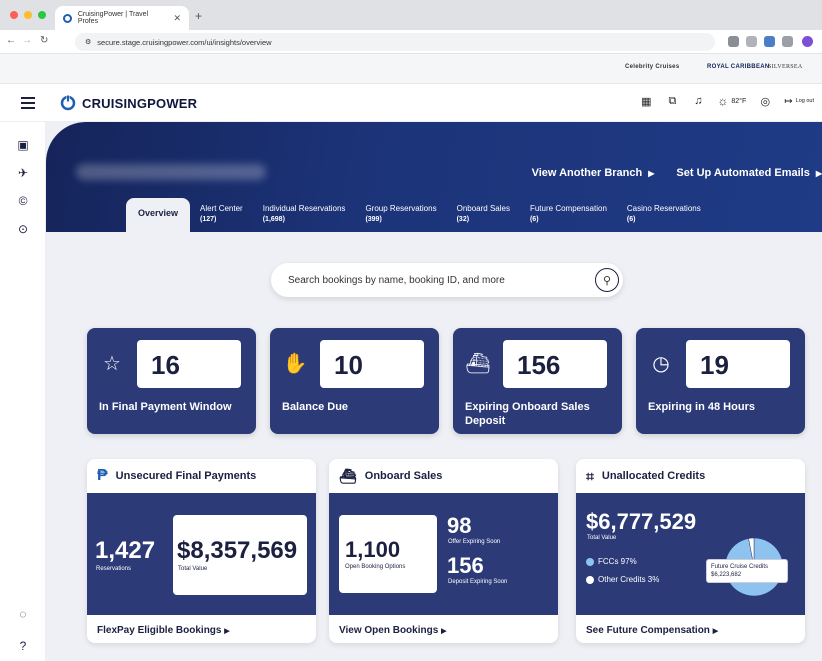  What do you see at coordinates (88, 42) in the screenshot?
I see `site-info-icon: ⚙` at bounding box center [88, 42].